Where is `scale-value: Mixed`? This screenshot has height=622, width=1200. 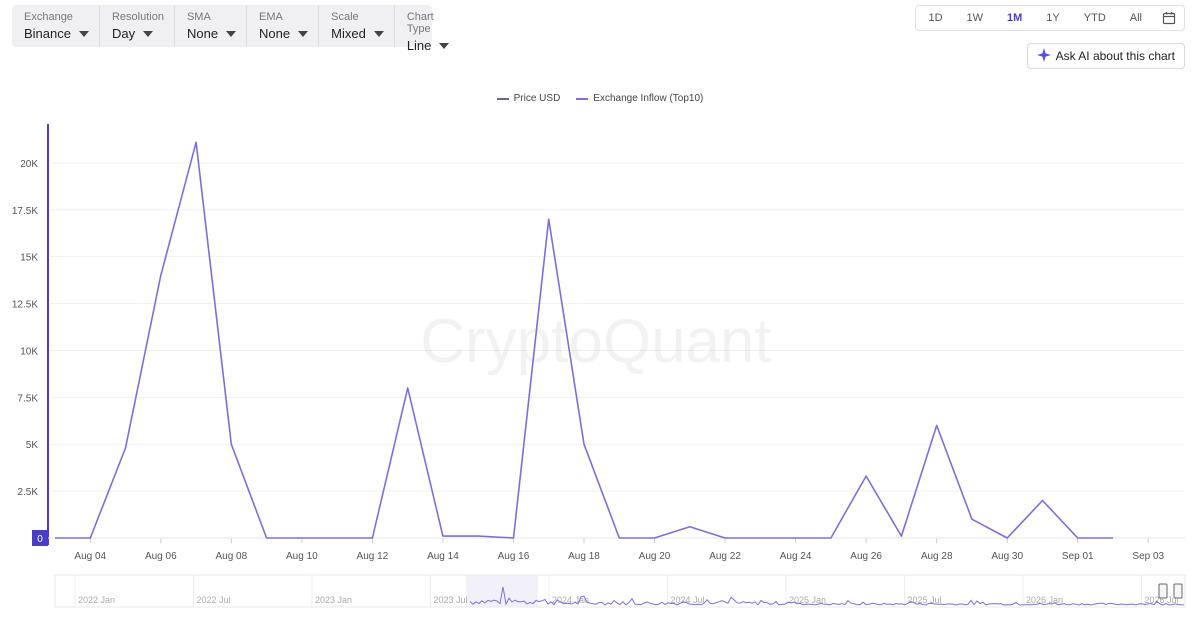 scale-value: Mixed is located at coordinates (348, 33).